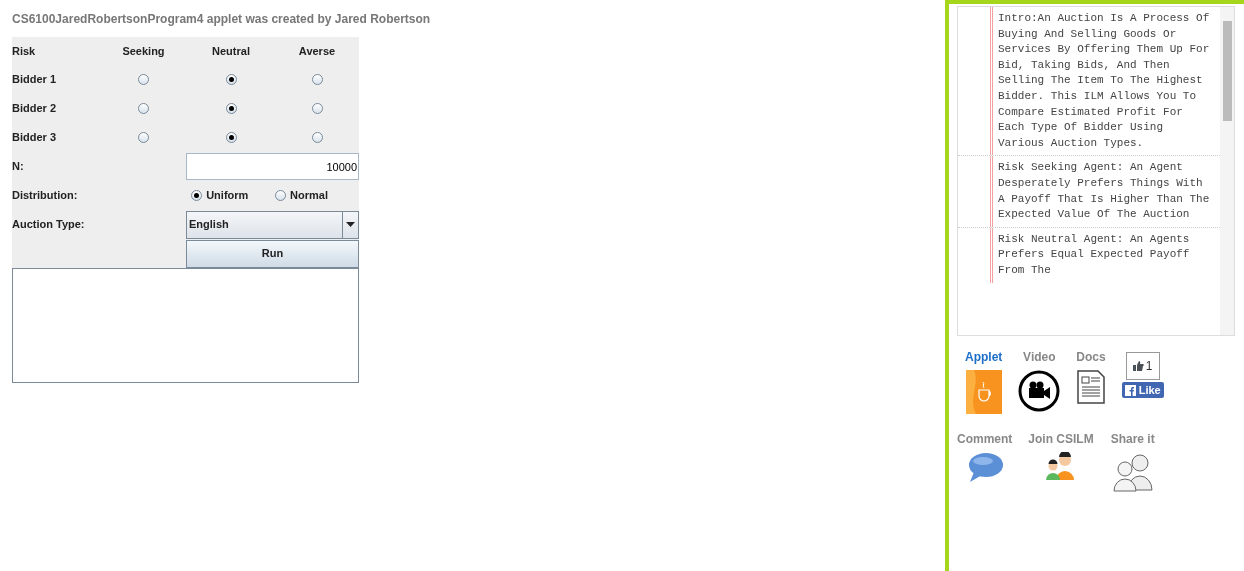 The width and height of the screenshot is (1244, 571). Describe the element at coordinates (143, 51) in the screenshot. I see `column-header: Seeking` at that location.